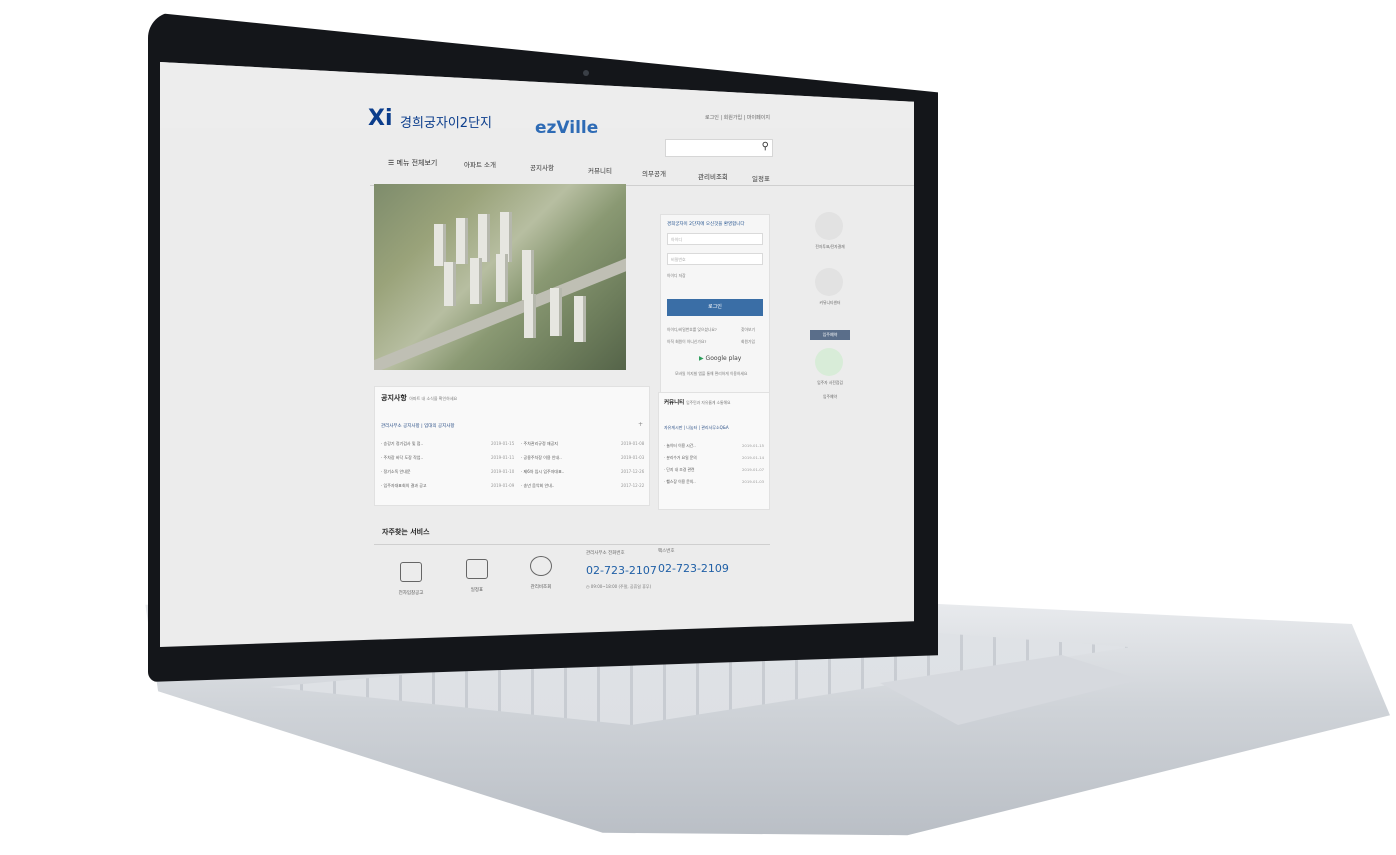 This screenshot has width=1396, height=855. Describe the element at coordinates (633, 471) in the screenshot. I see `notice-row-date: 2017-12-26` at that location.